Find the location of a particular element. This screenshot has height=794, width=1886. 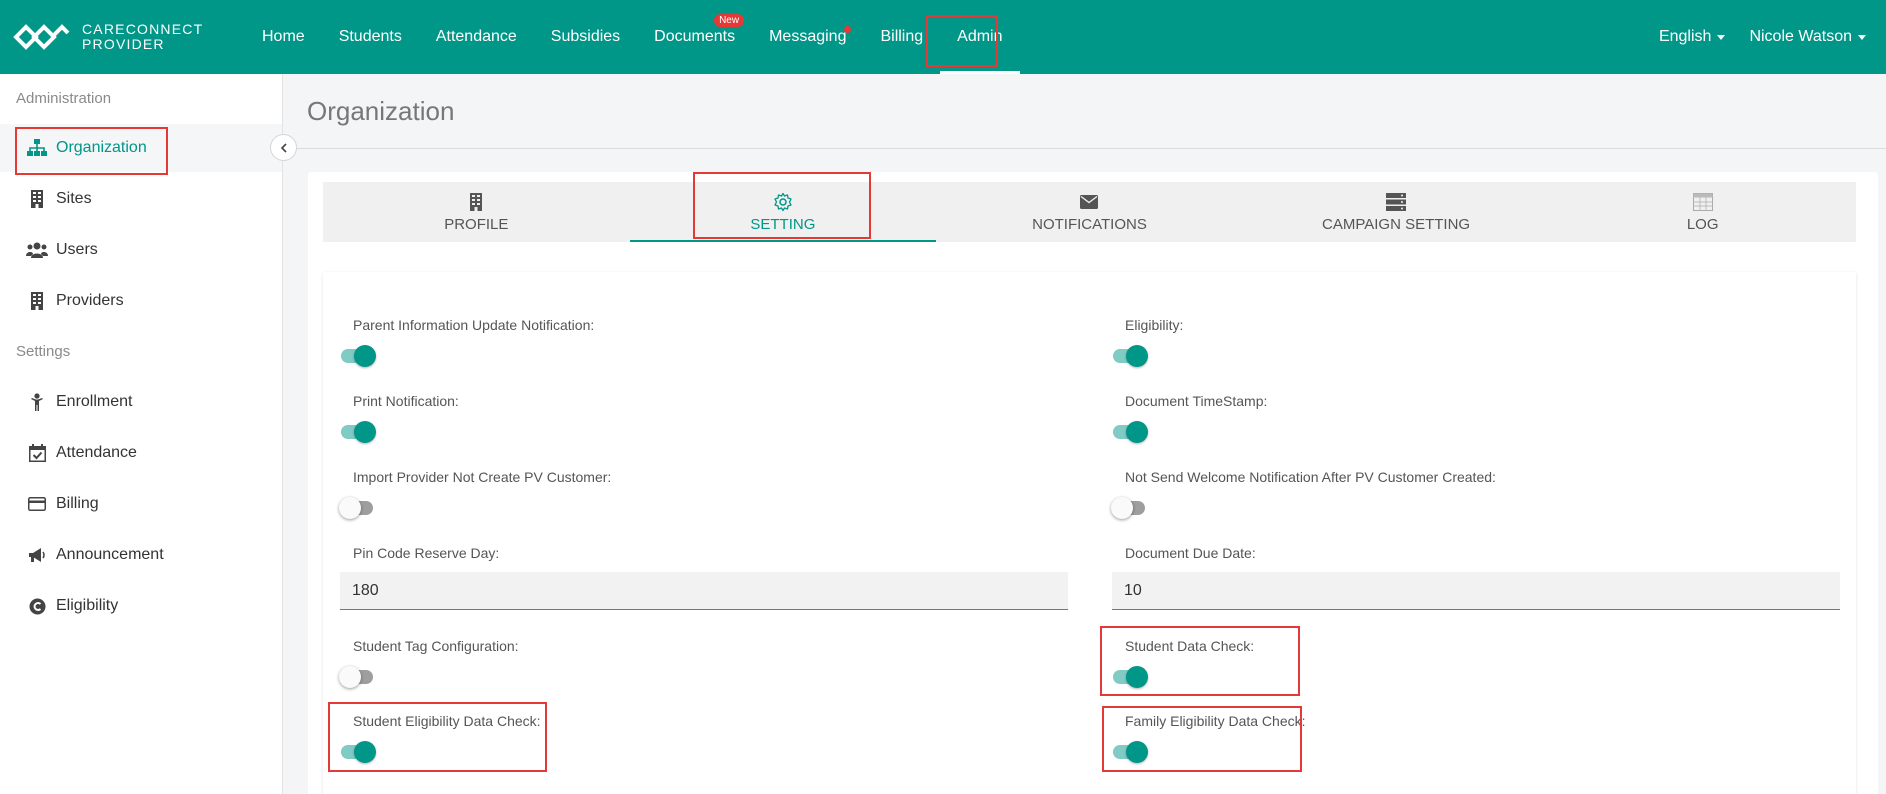

family-eligibility-check-label: Family Eligibility Data Check: is located at coordinates (1215, 721).